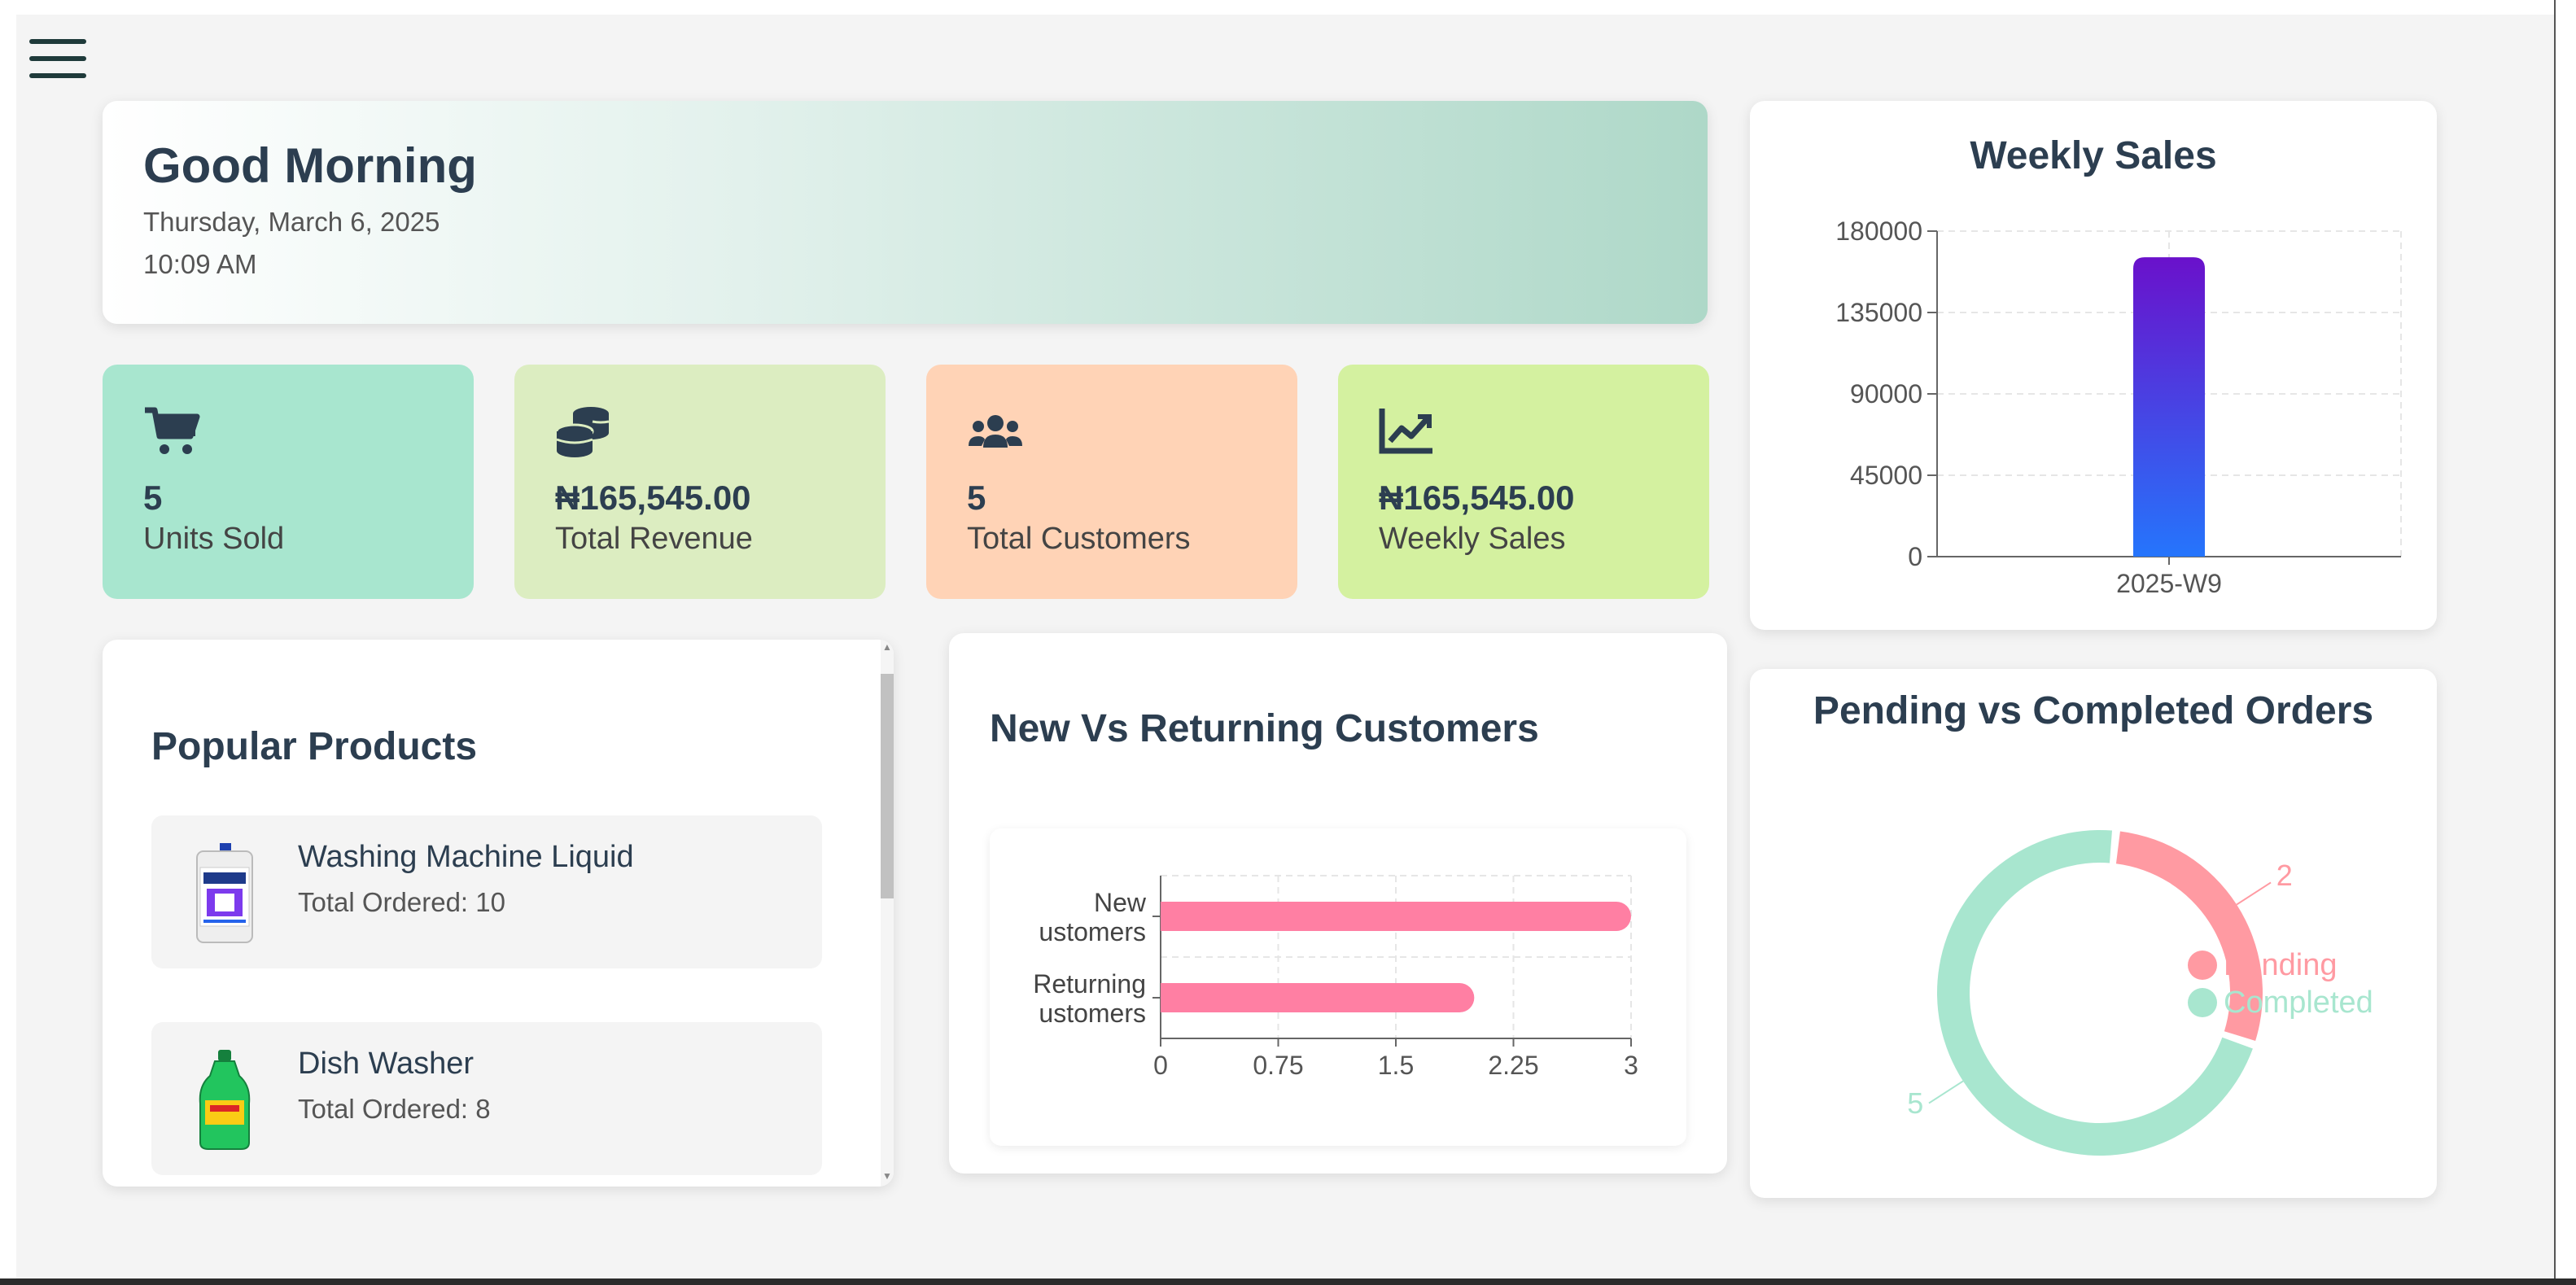  What do you see at coordinates (1915, 1103) in the screenshot?
I see `data-label: 5` at bounding box center [1915, 1103].